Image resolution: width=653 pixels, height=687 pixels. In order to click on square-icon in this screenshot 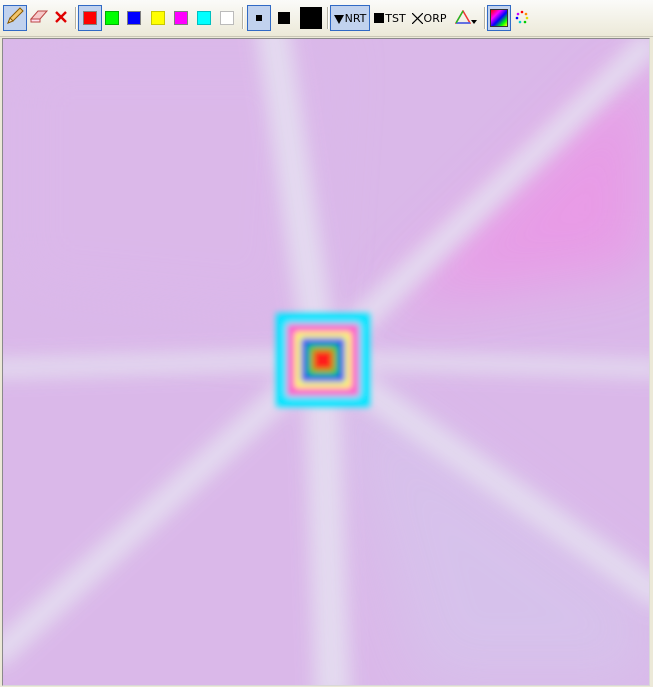, I will do `click(379, 18)`.